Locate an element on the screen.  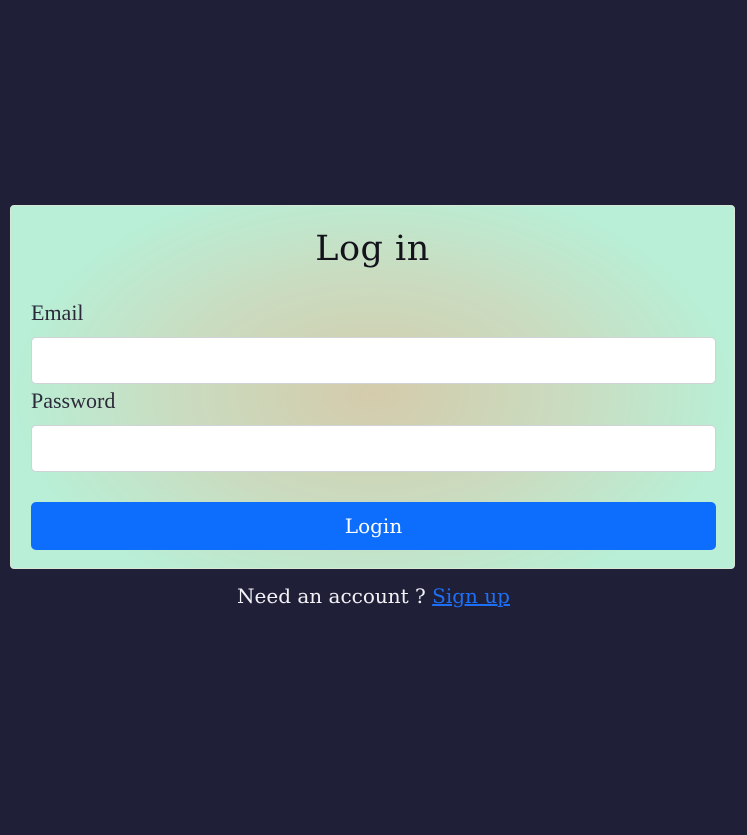
signup-prompt: Need an account ? Sign up is located at coordinates (373, 596).